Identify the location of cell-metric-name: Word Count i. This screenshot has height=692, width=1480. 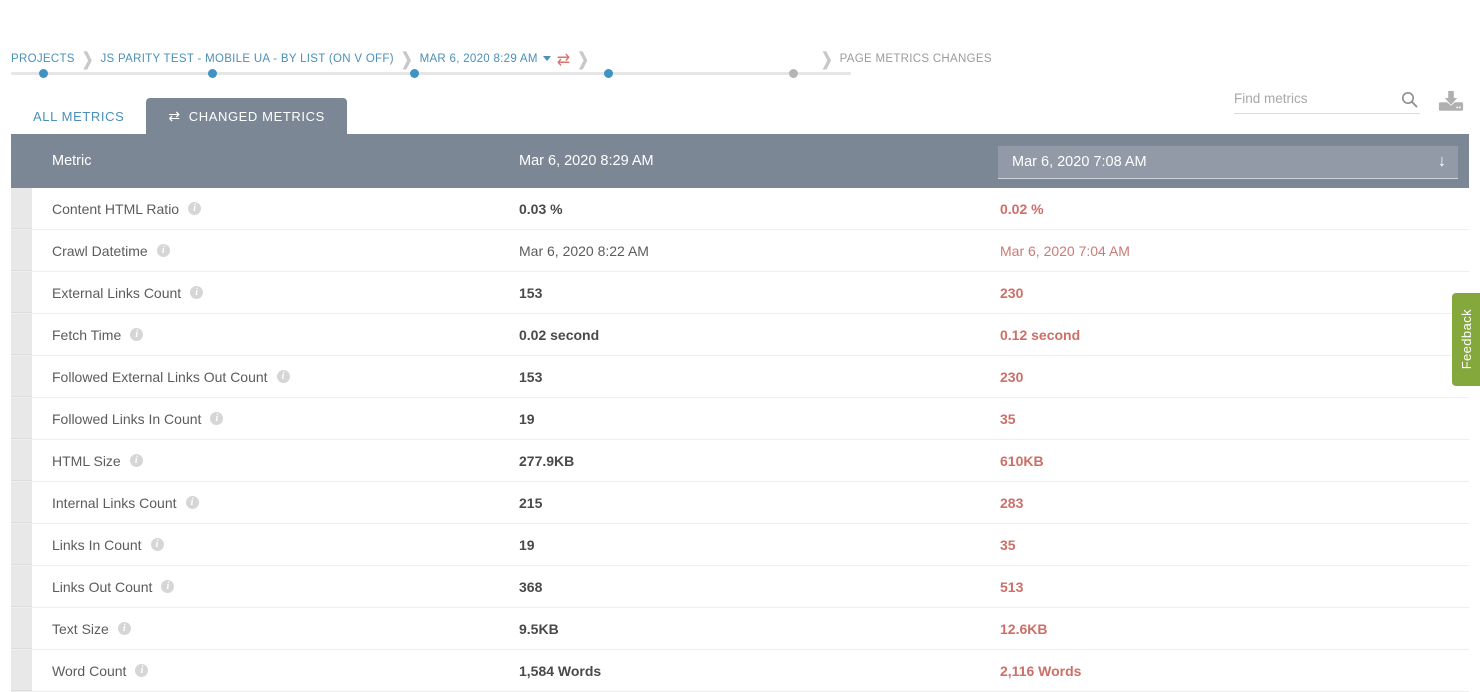
(100, 670).